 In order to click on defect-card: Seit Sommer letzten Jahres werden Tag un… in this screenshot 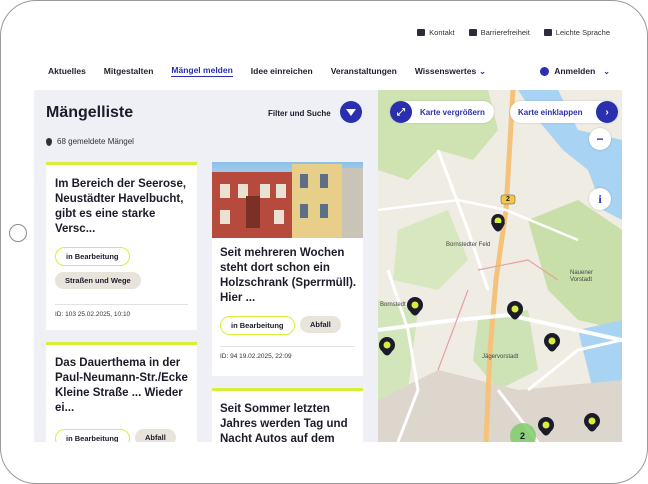, I will do `click(287, 415)`.